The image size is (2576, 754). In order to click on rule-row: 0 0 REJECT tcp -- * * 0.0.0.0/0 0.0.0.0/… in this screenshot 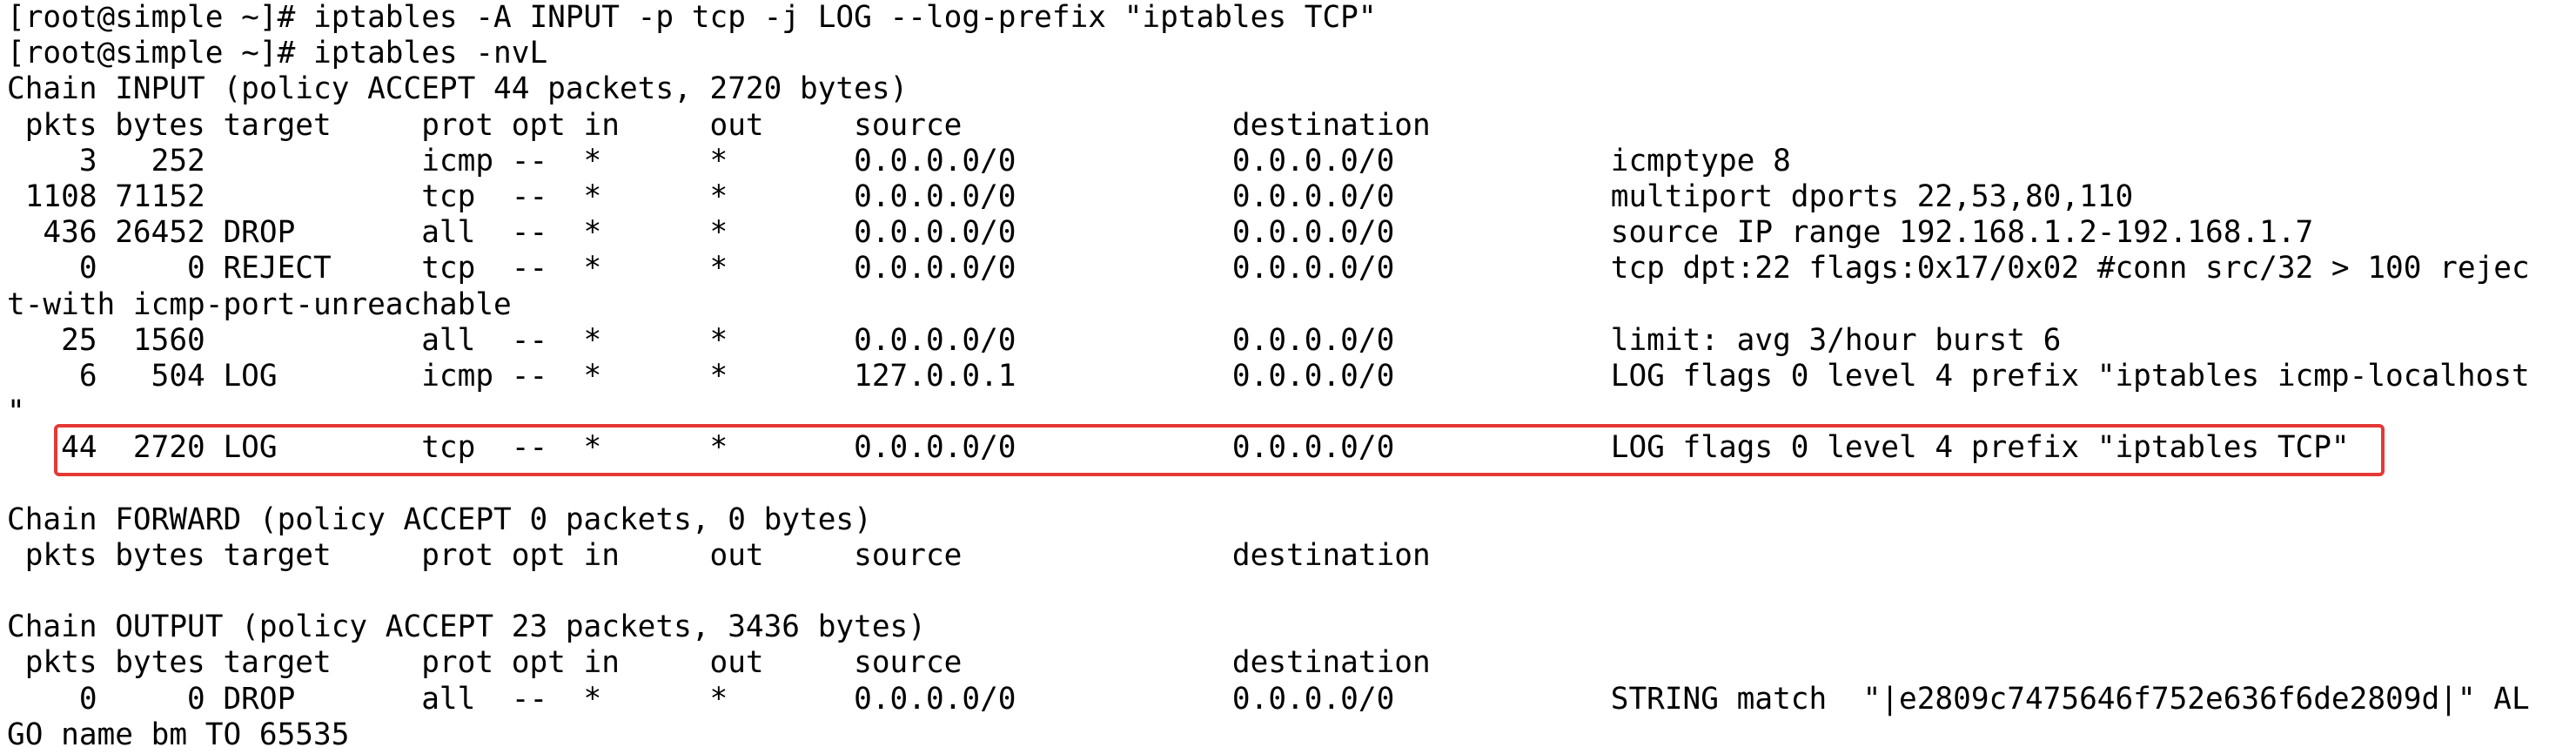, I will do `click(1268, 269)`.